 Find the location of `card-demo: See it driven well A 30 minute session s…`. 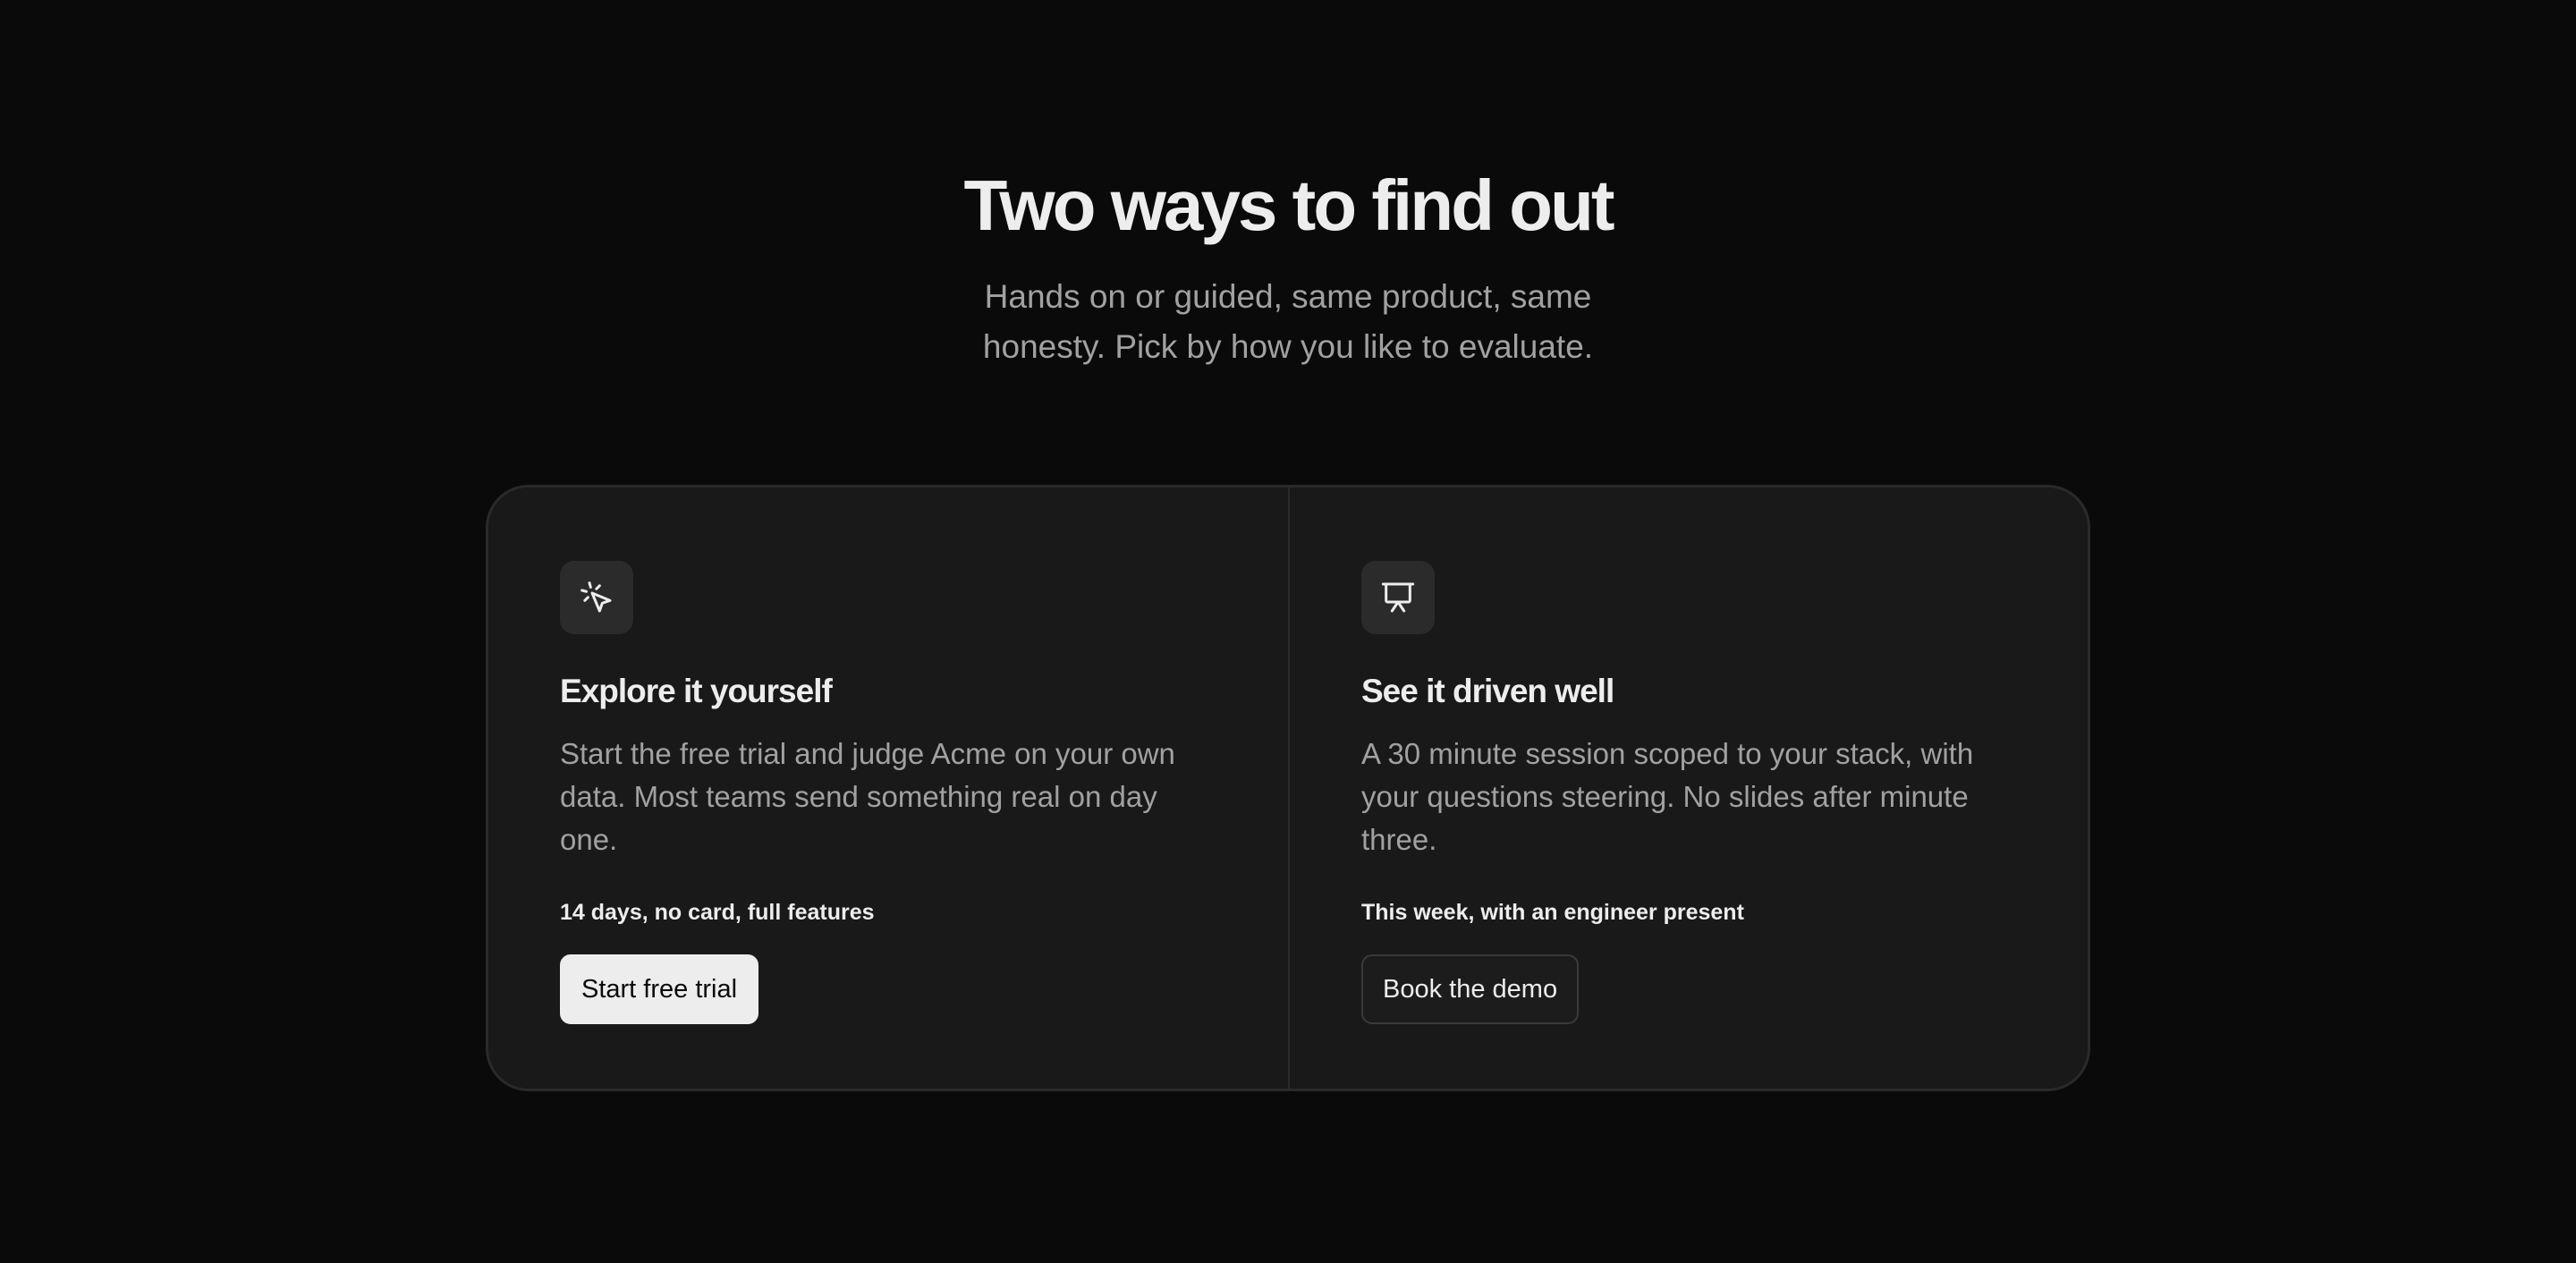

card-demo: See it driven well A 30 minute session s… is located at coordinates (1688, 788).